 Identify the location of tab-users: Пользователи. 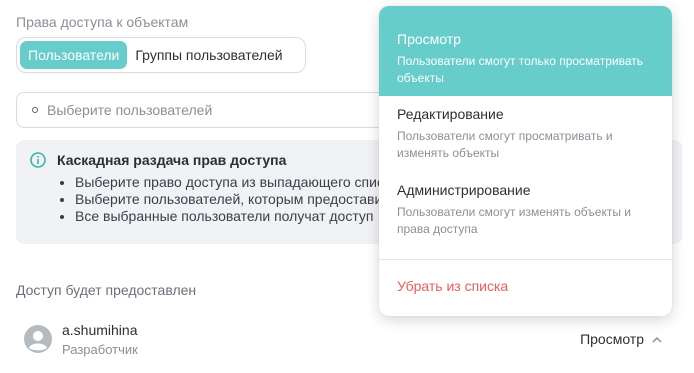
(74, 55).